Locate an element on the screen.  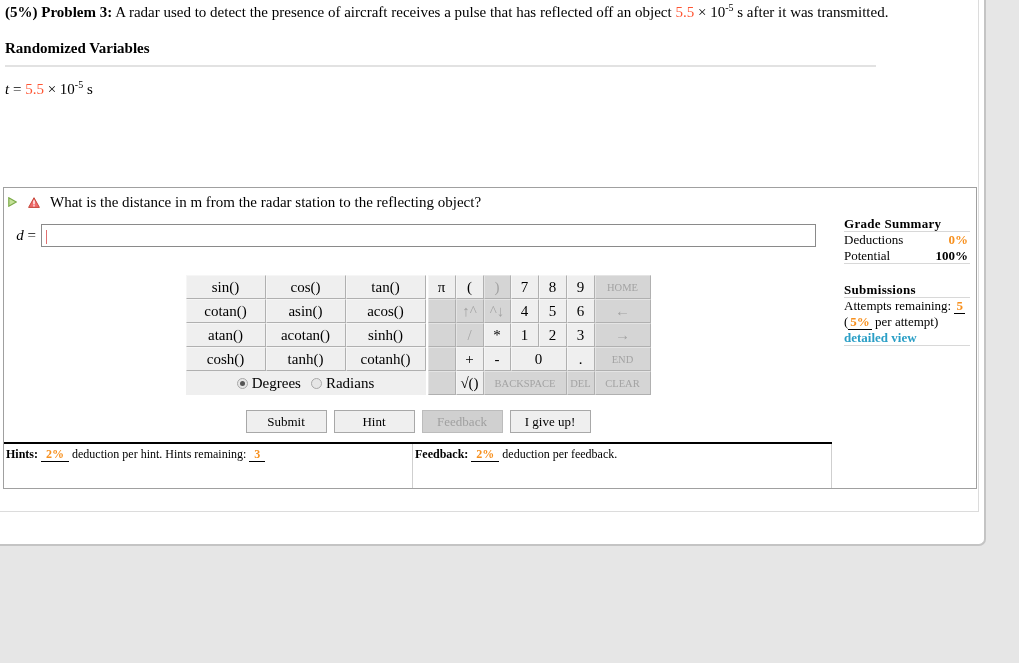
function-key: asin() is located at coordinates (305, 311).